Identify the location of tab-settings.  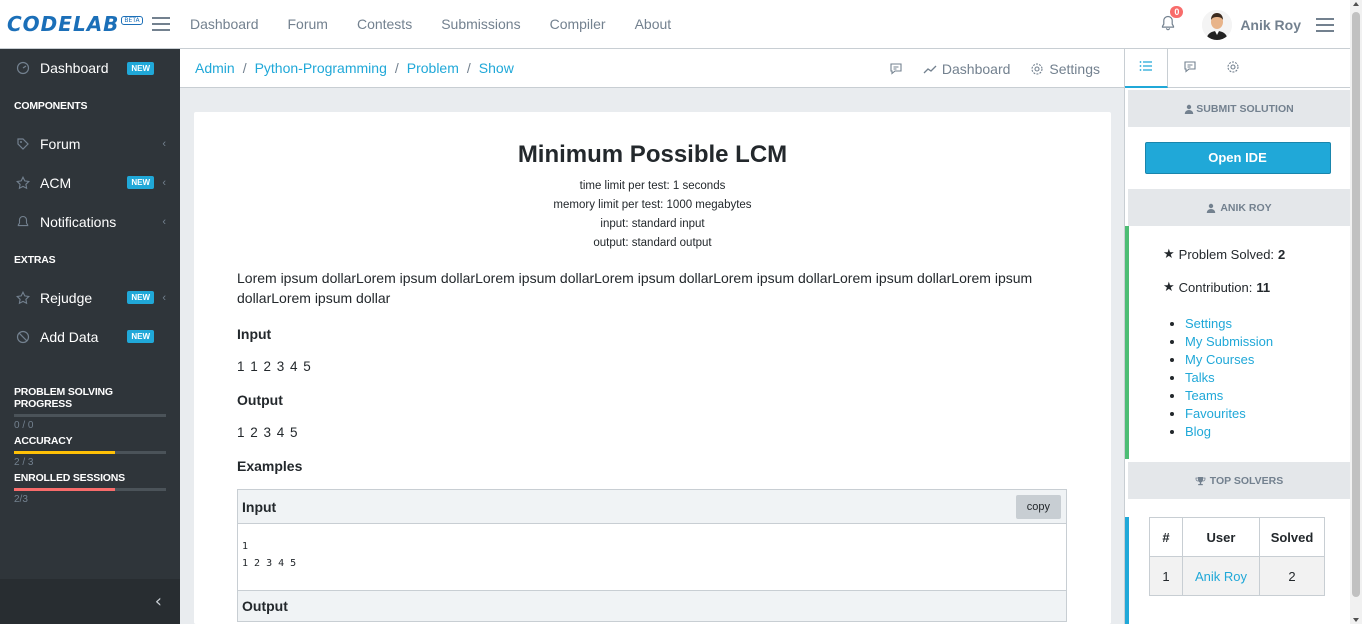
(1232, 68).